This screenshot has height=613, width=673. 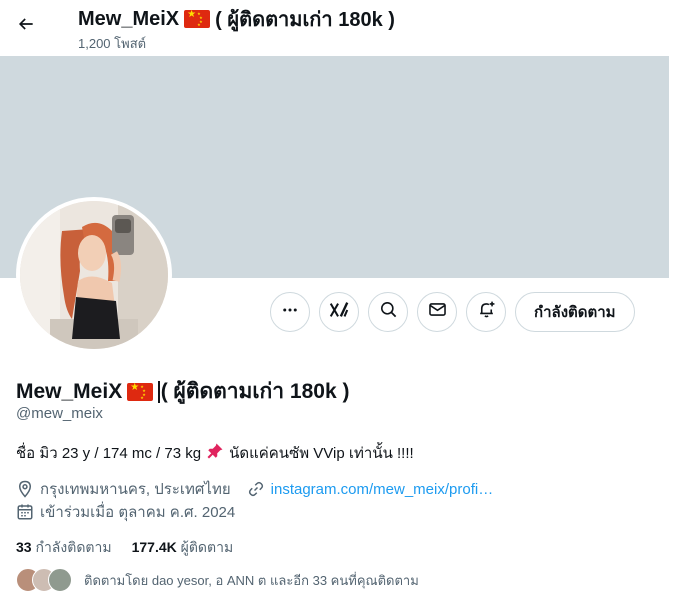 I want to click on pushpin-icon, so click(x=215, y=453).